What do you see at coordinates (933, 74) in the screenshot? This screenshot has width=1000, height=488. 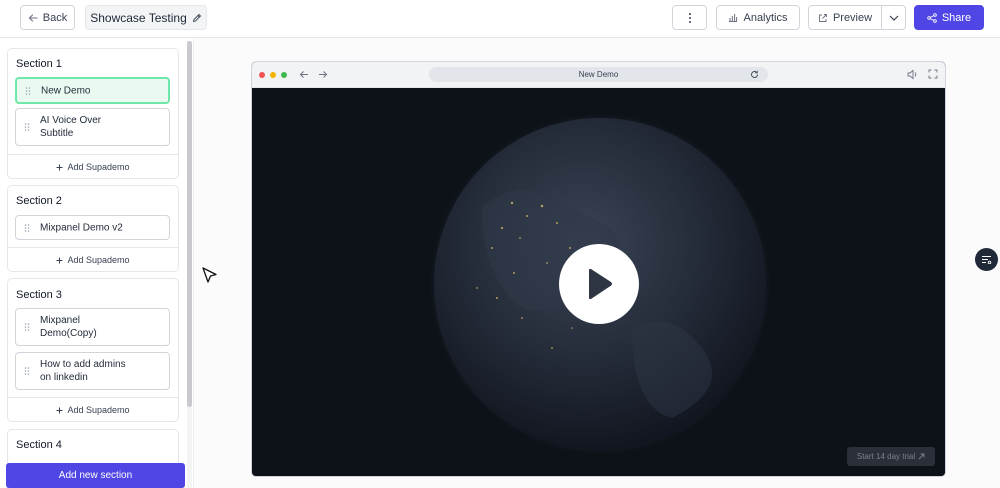 I see `fullscreen-icon` at bounding box center [933, 74].